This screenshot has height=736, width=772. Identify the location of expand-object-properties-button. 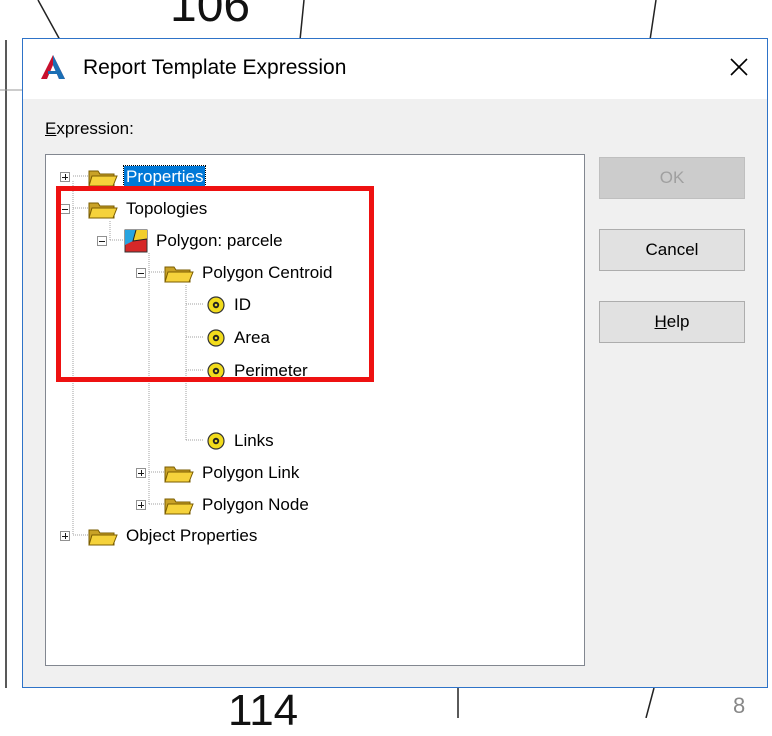
(65, 536).